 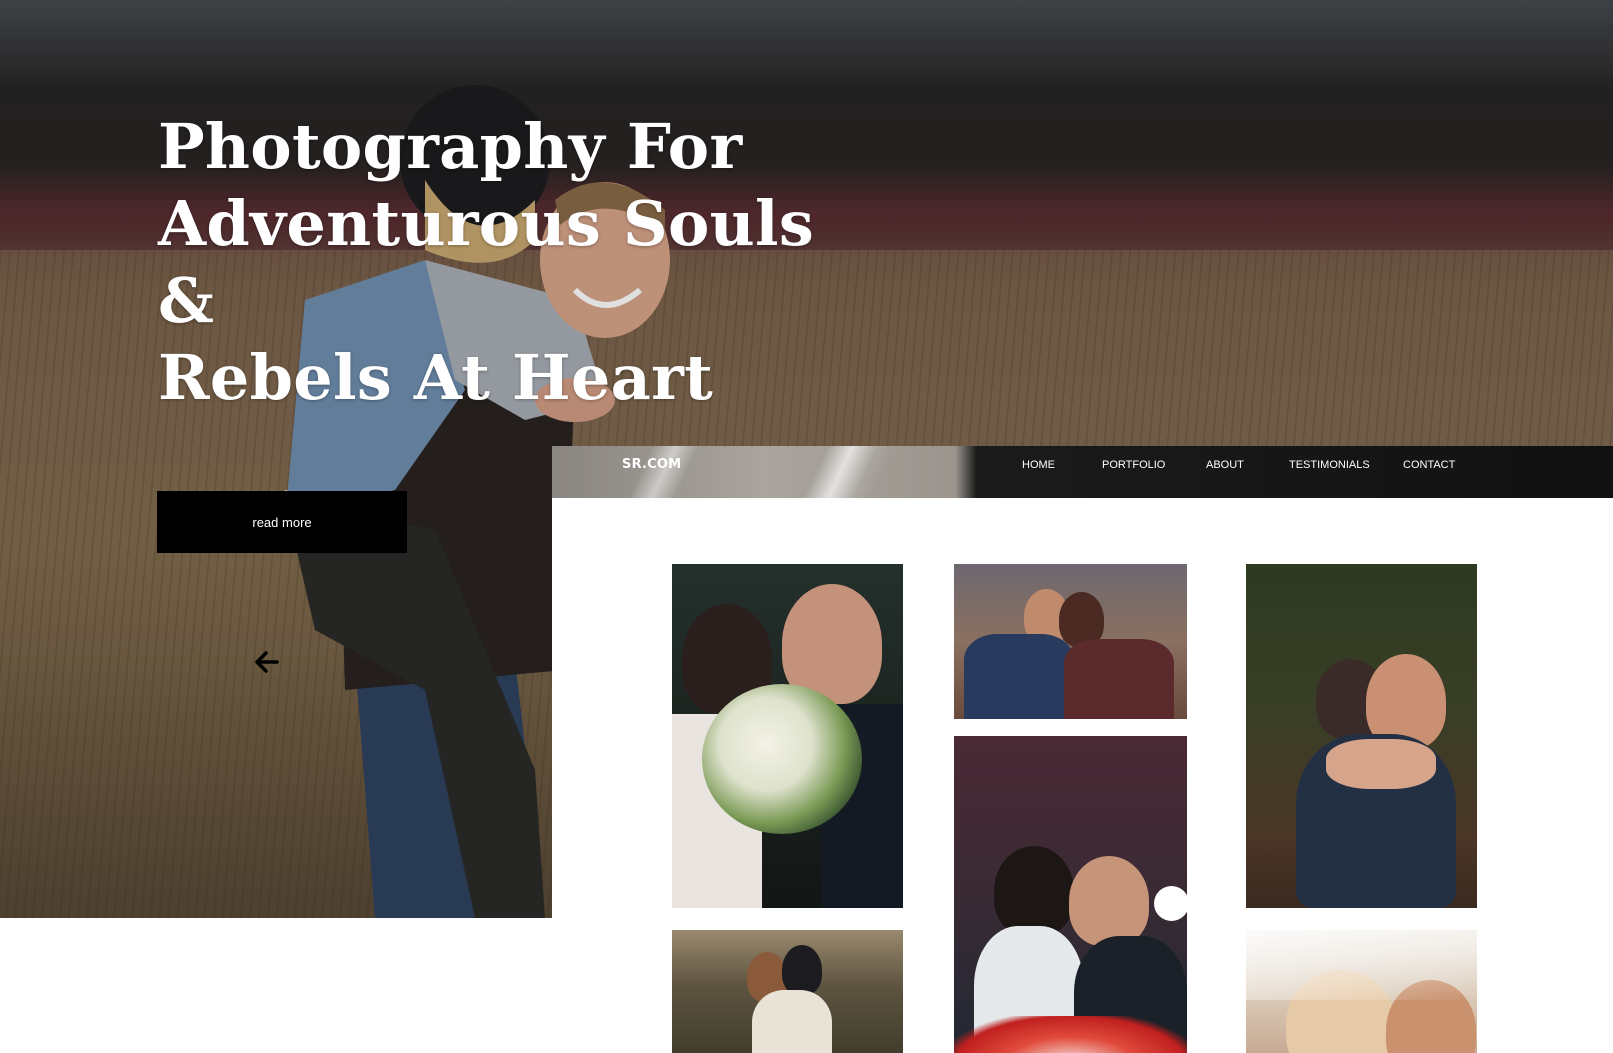 What do you see at coordinates (436, 377) in the screenshot?
I see `hero-title-line-3: Rebels At Heart` at bounding box center [436, 377].